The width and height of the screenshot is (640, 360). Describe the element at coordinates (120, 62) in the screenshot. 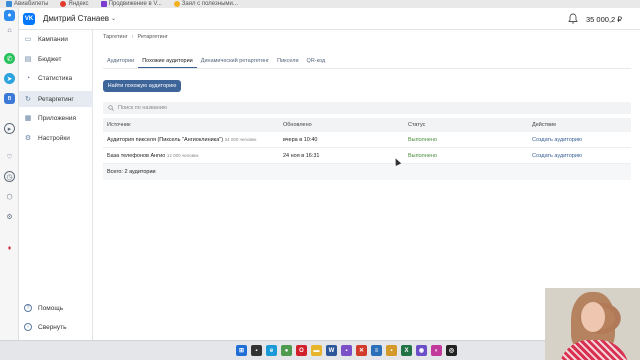

I see `tab-audiences: Аудитории` at that location.